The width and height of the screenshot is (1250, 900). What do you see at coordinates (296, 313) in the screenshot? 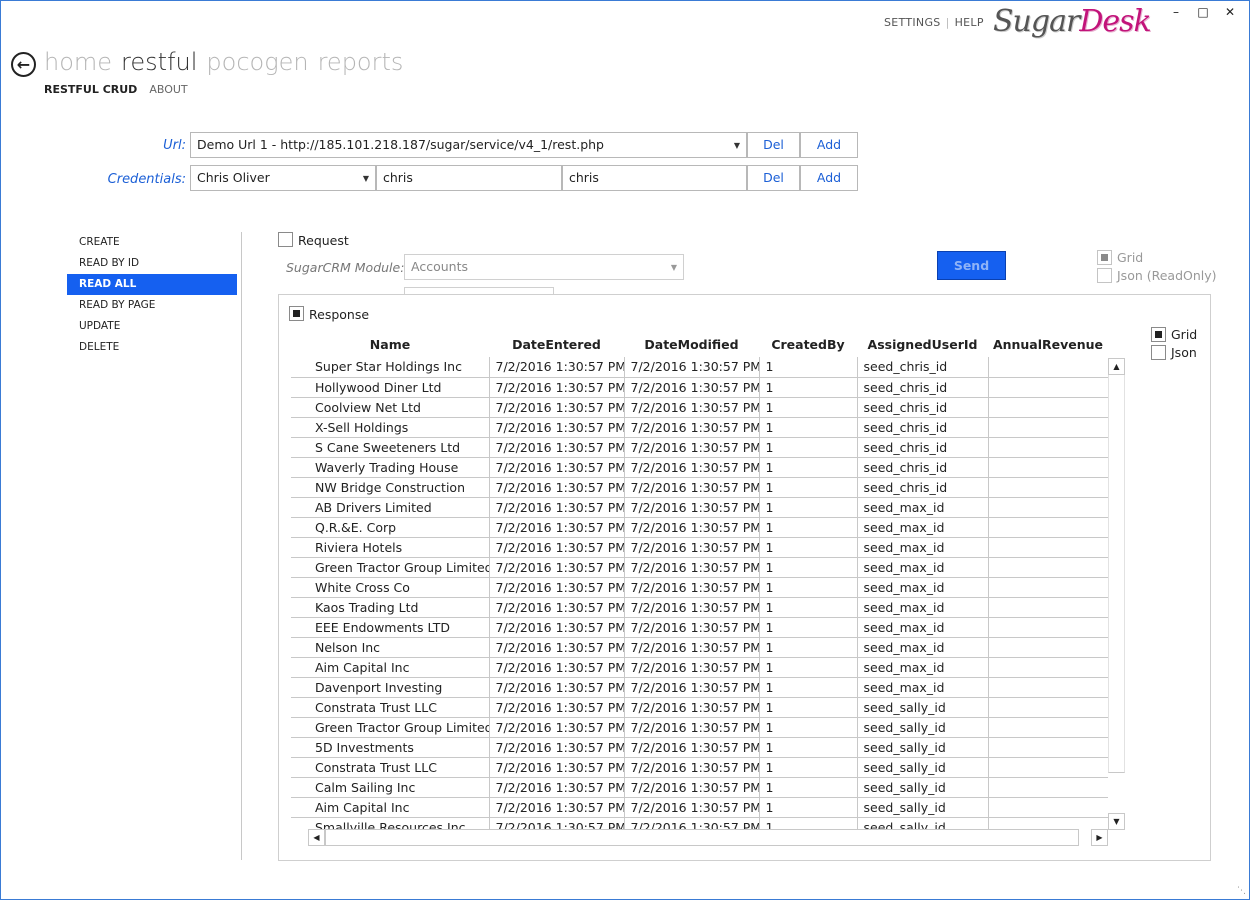
I see `response-checkbox` at bounding box center [296, 313].